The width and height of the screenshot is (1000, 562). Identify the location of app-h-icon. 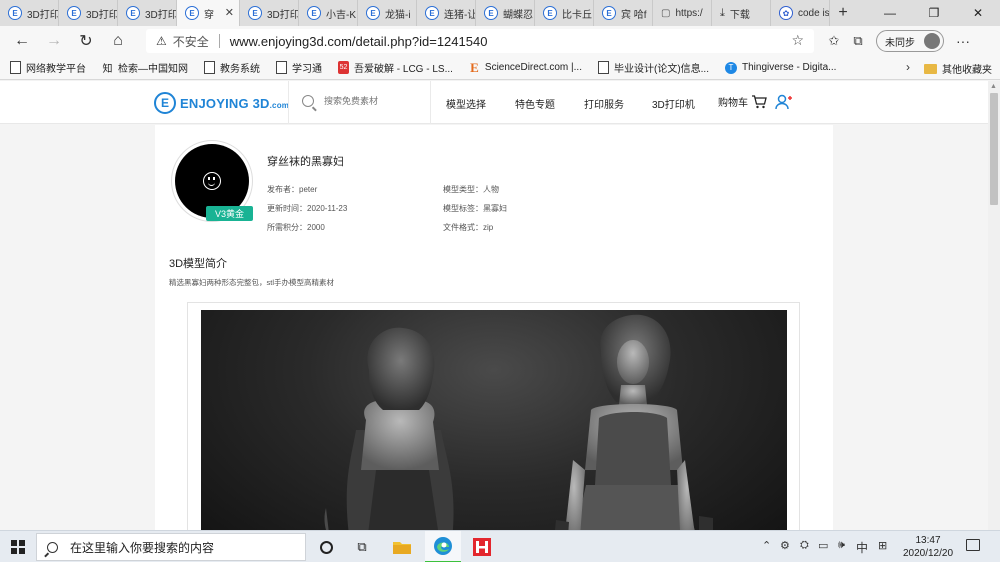
(482, 547).